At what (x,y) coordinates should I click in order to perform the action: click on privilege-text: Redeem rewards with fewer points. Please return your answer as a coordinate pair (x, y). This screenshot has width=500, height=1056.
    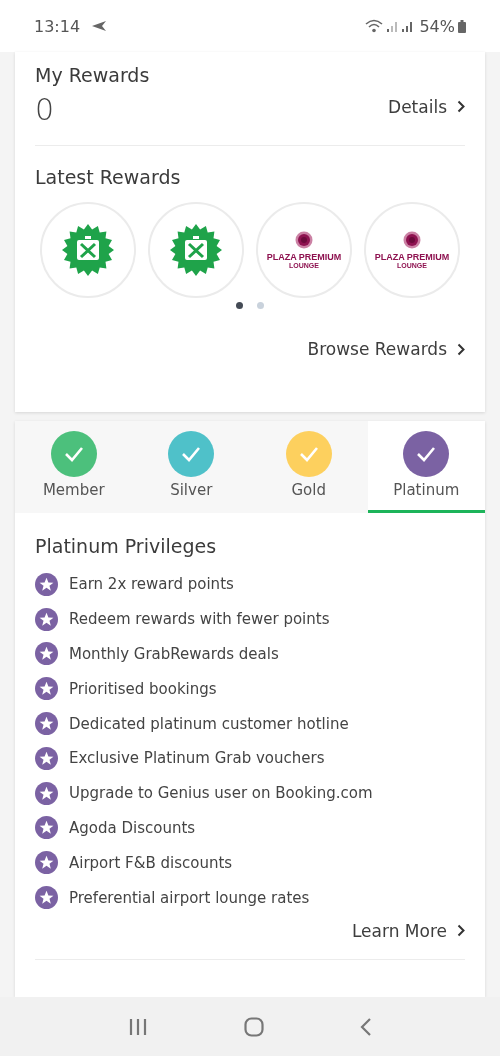
    Looking at the image, I should click on (199, 619).